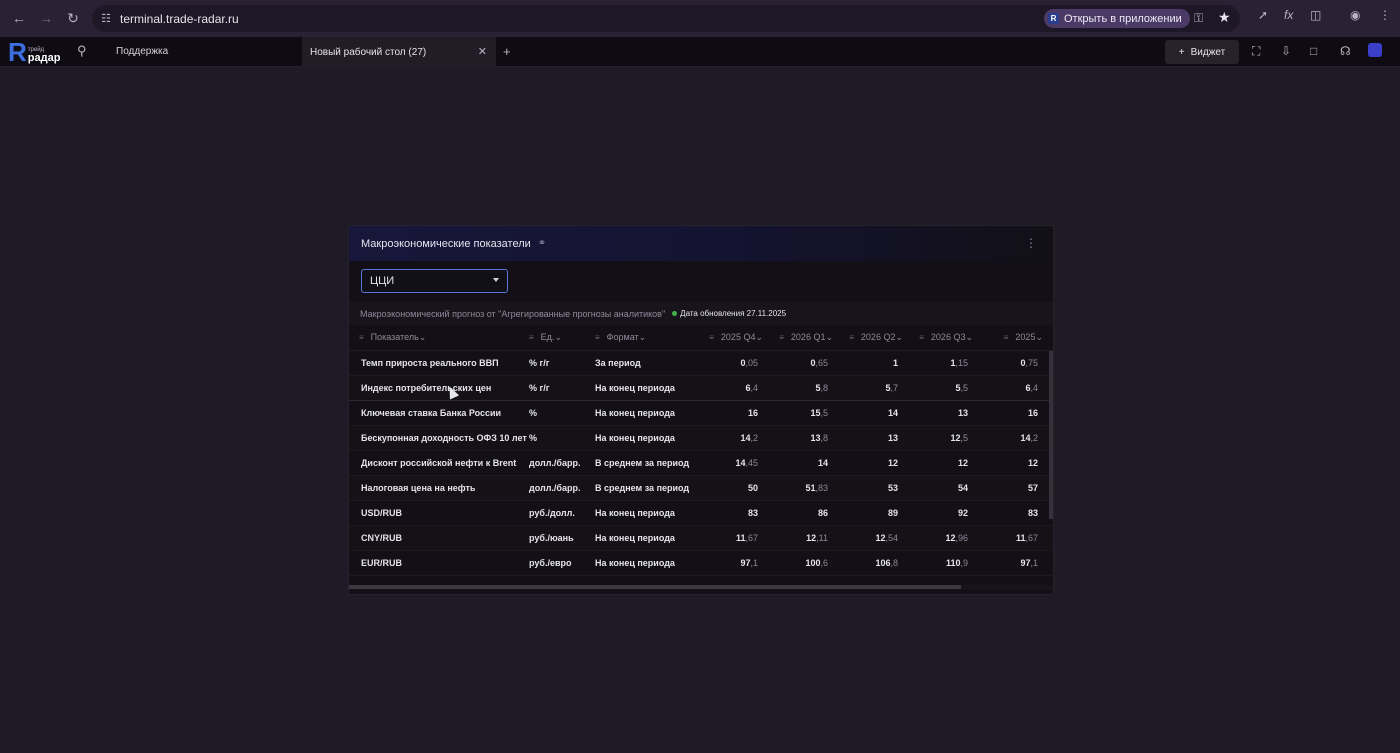 This screenshot has width=1400, height=753. Describe the element at coordinates (1256, 51) in the screenshot. I see `fullscreen-icon: ⛶` at that location.